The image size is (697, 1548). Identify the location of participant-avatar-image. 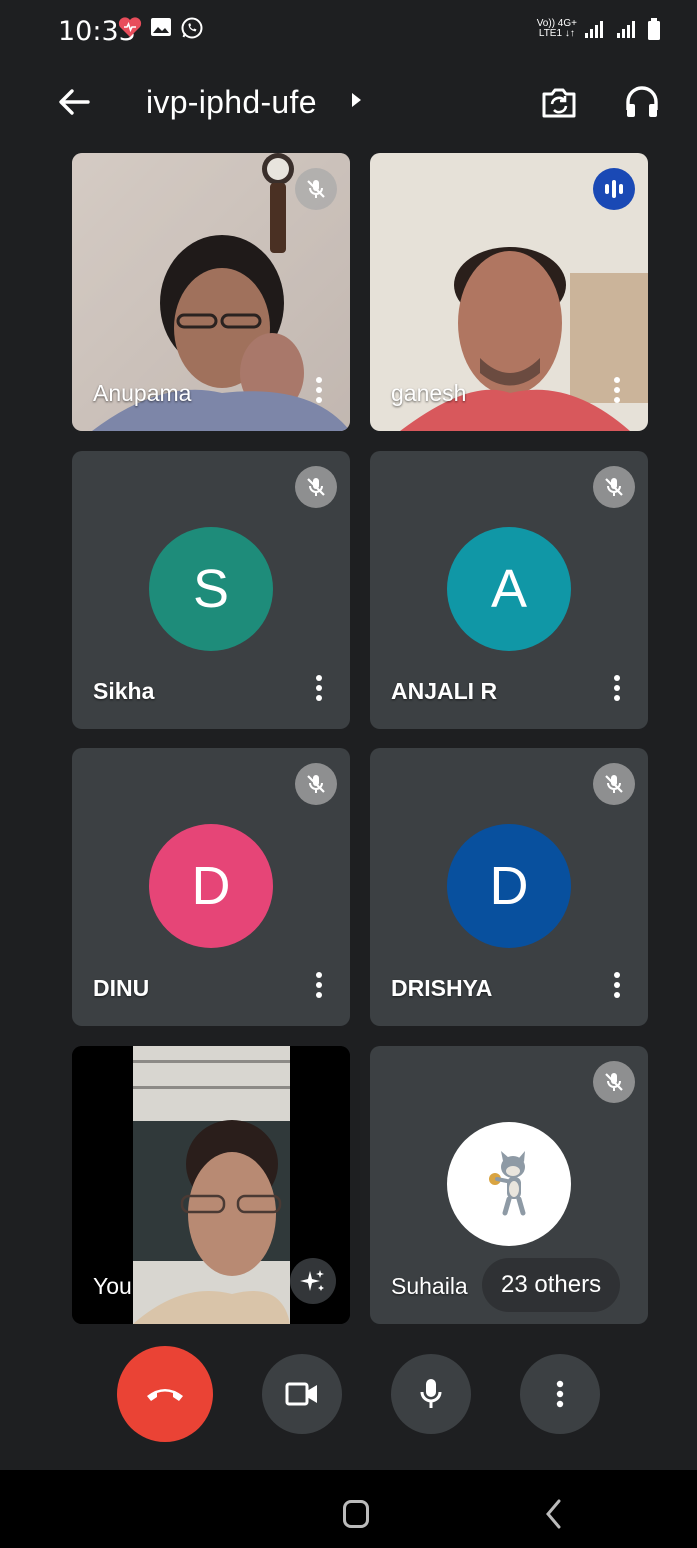
(509, 1184).